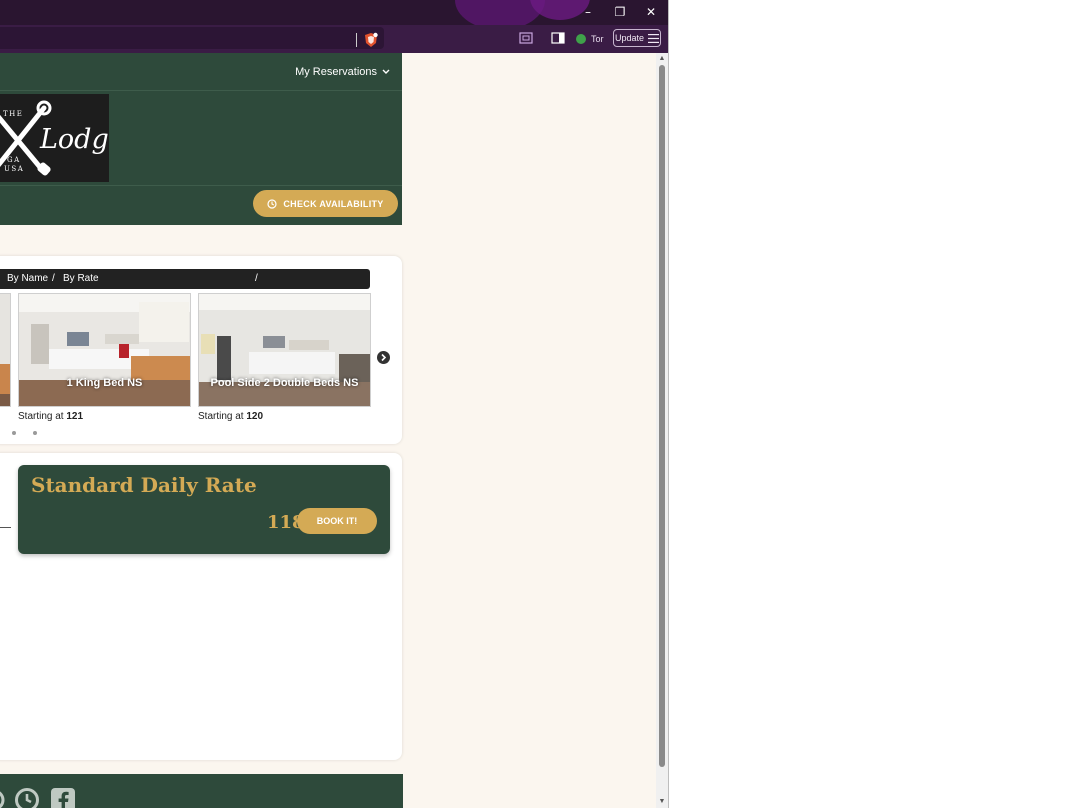 The height and width of the screenshot is (808, 1080). What do you see at coordinates (144, 485) in the screenshot?
I see `rate-title: Standard Daily Rate` at bounding box center [144, 485].